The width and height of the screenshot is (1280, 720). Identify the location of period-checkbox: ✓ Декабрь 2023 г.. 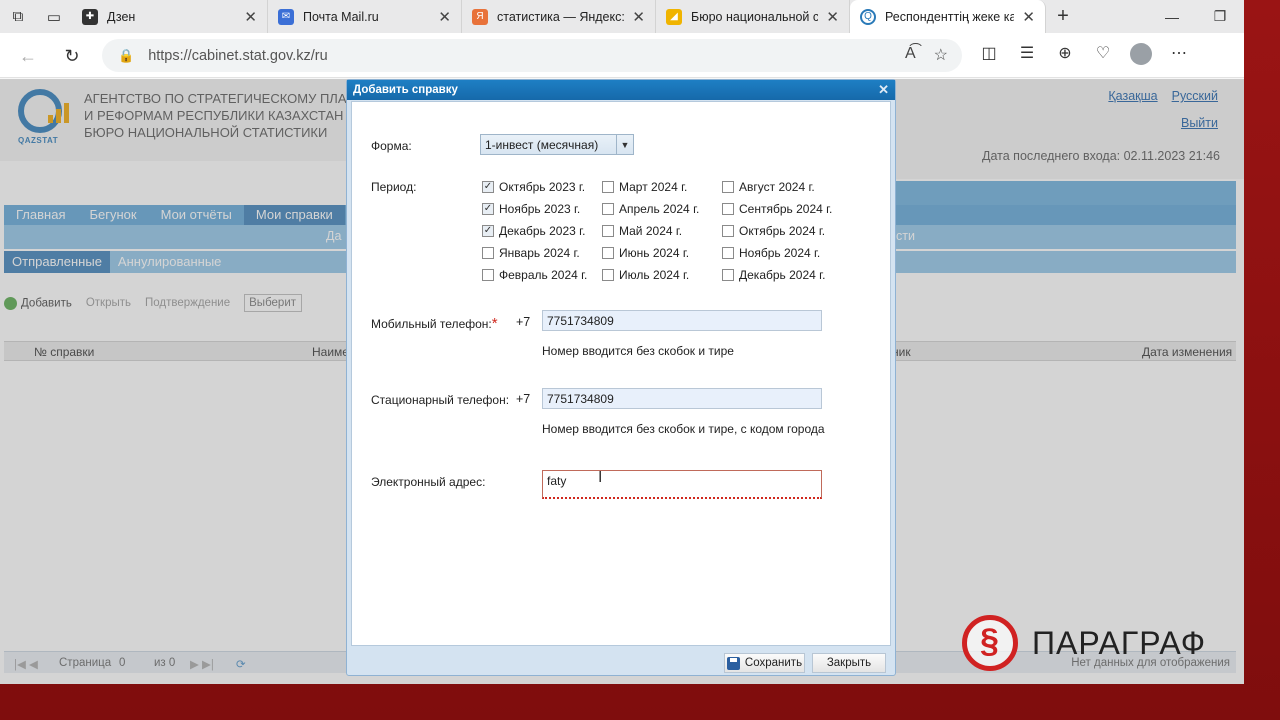
(533, 231).